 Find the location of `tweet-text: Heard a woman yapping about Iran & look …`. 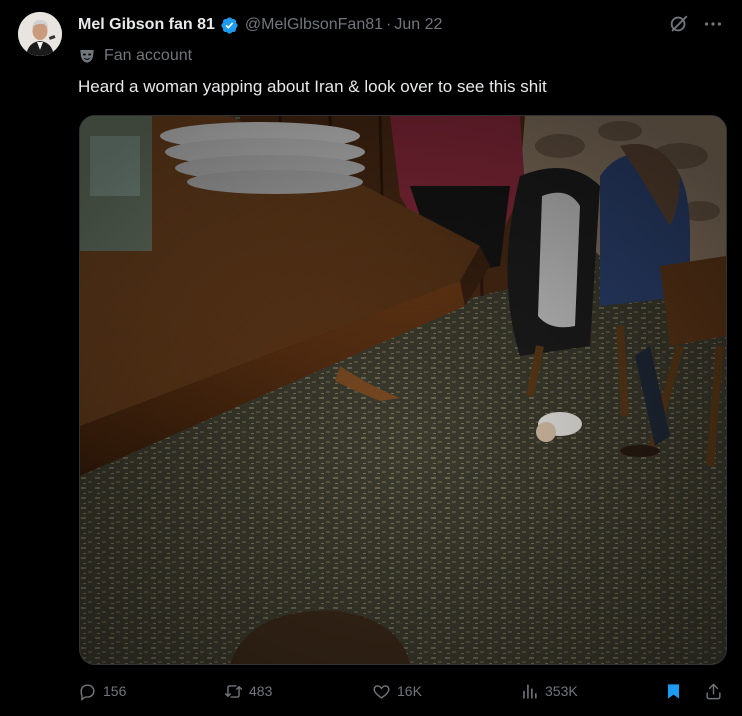

tweet-text: Heard a woman yapping about Iran & look … is located at coordinates (312, 86).